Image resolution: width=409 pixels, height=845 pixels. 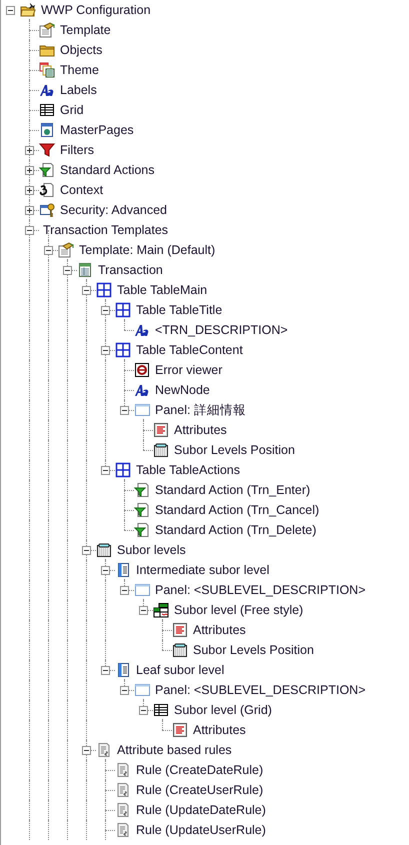 I want to click on tree-item: Subor level (Free style), so click(x=239, y=610).